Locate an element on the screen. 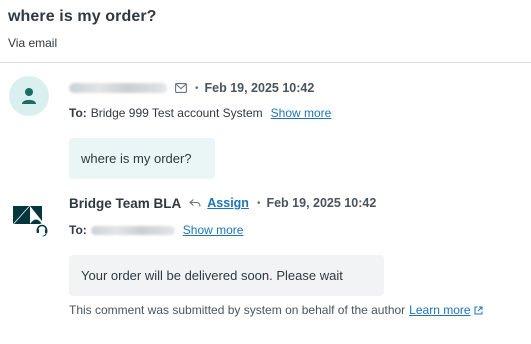  ticket-subject: where is my order? is located at coordinates (82, 16).